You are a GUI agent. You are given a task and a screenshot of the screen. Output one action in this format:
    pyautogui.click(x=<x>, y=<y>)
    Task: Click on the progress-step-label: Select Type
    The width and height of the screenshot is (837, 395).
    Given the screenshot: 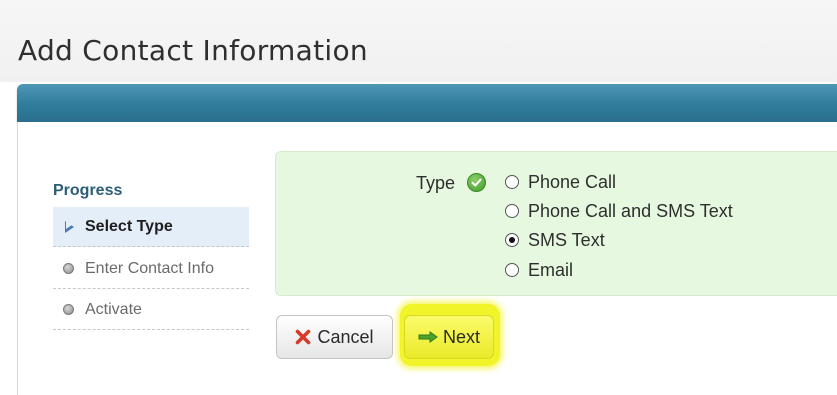 What is the action you would take?
    pyautogui.click(x=129, y=226)
    